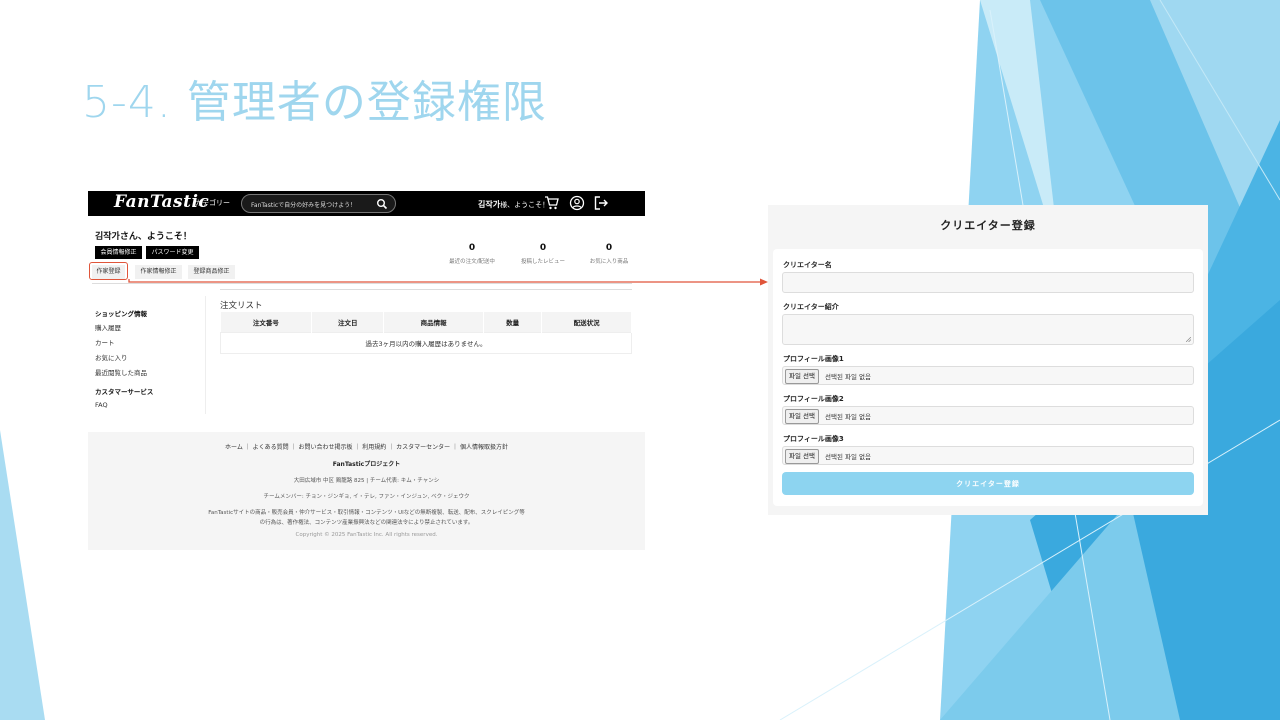 This screenshot has height=720, width=1280. What do you see at coordinates (988, 282) in the screenshot?
I see `creator-name-field` at bounding box center [988, 282].